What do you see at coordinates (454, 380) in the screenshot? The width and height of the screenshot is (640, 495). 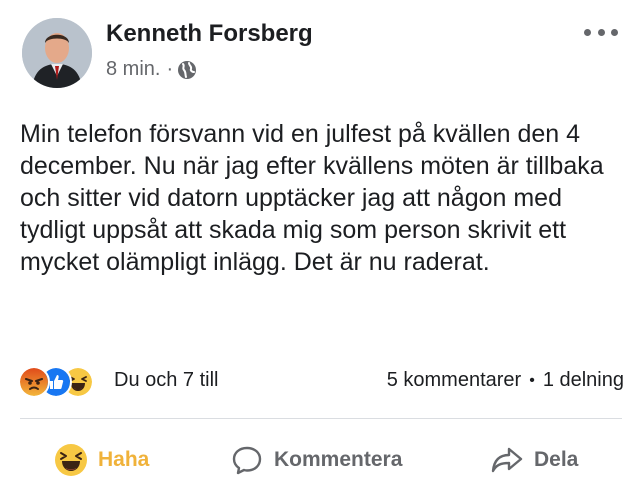 I see `comments-count: 5 kommentarer` at bounding box center [454, 380].